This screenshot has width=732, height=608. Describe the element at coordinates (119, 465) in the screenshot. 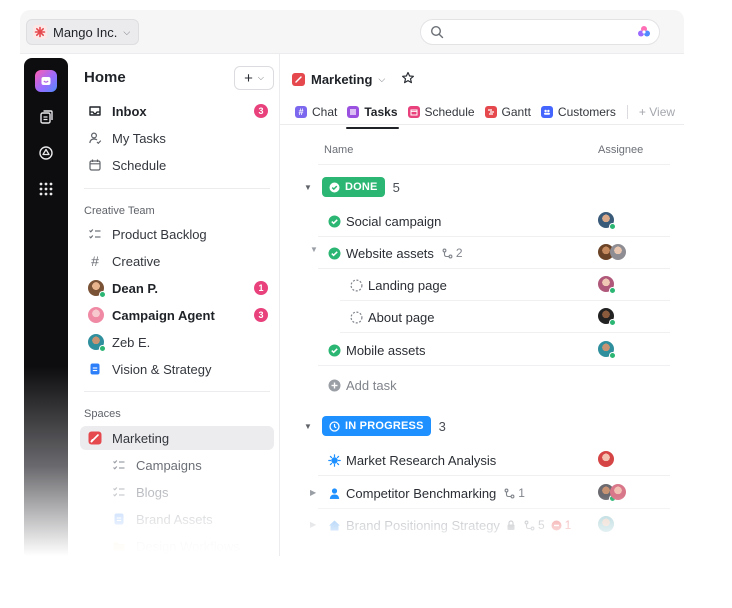

I see `checklist-icon` at that location.